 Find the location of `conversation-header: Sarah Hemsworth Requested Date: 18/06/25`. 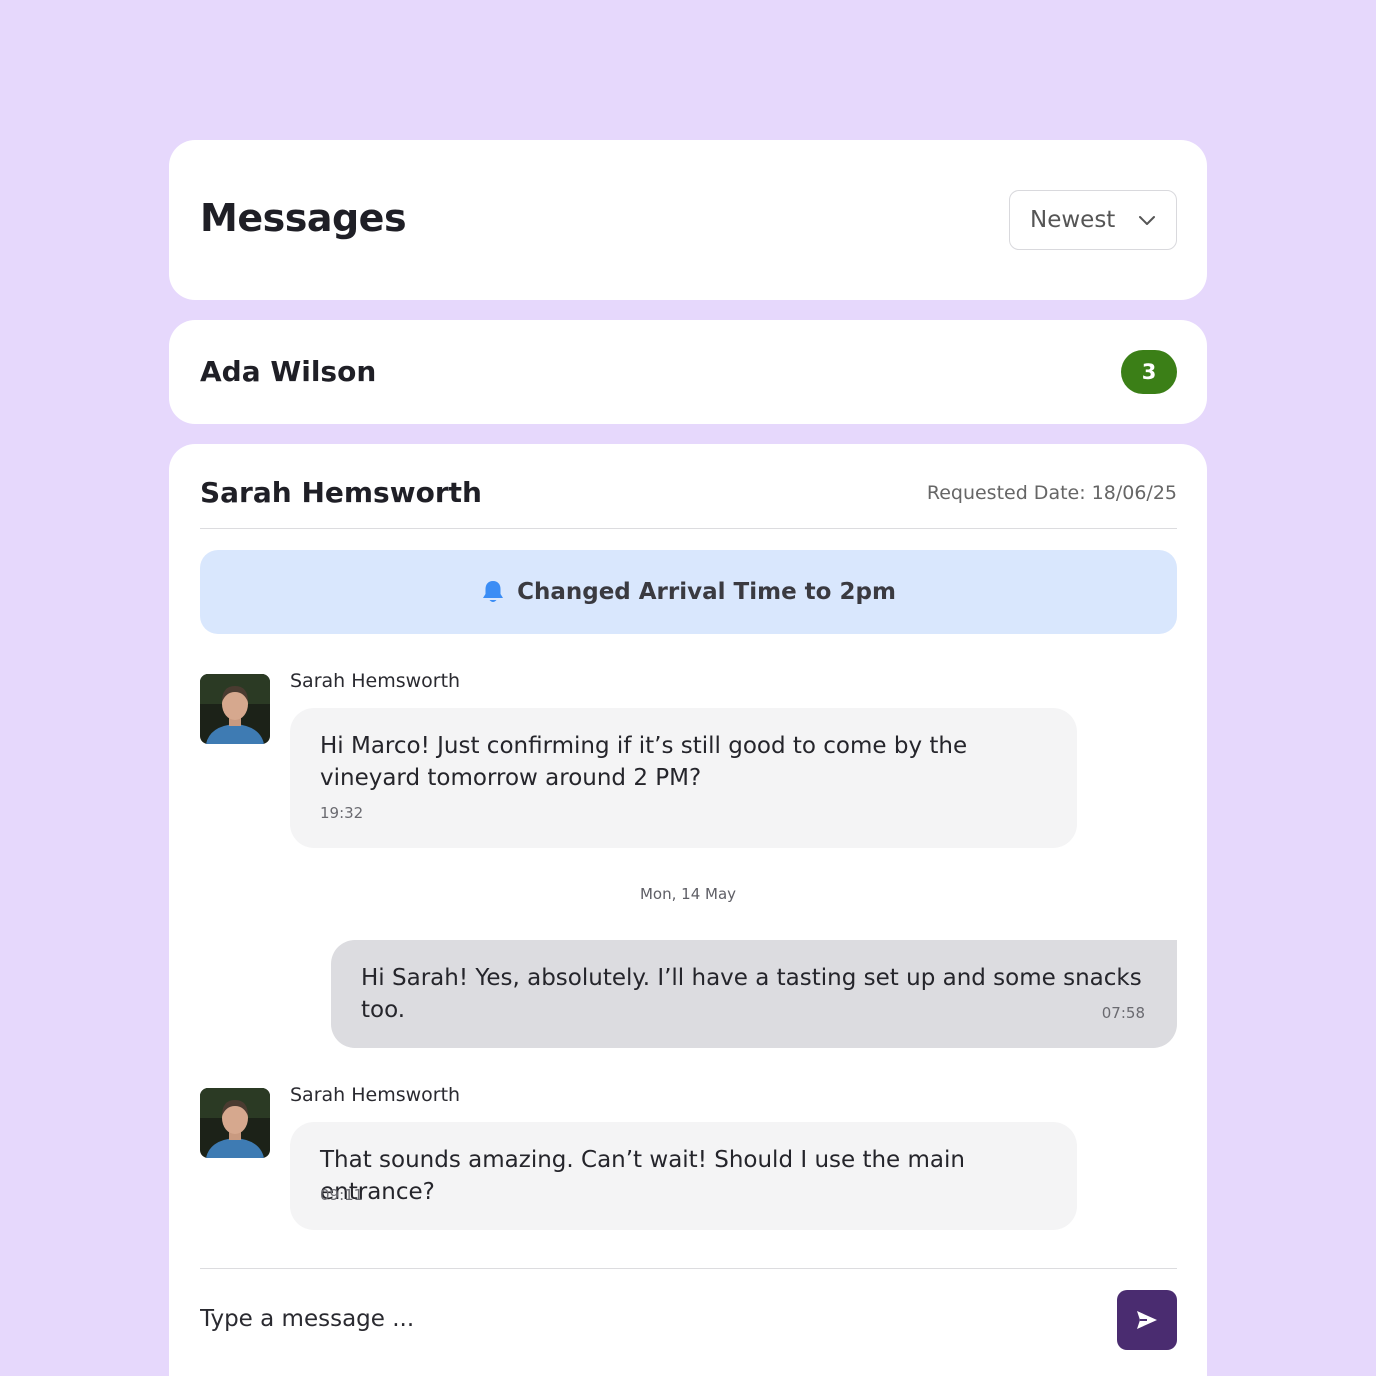

conversation-header: Sarah Hemsworth Requested Date: 18/06/25 is located at coordinates (688, 500).